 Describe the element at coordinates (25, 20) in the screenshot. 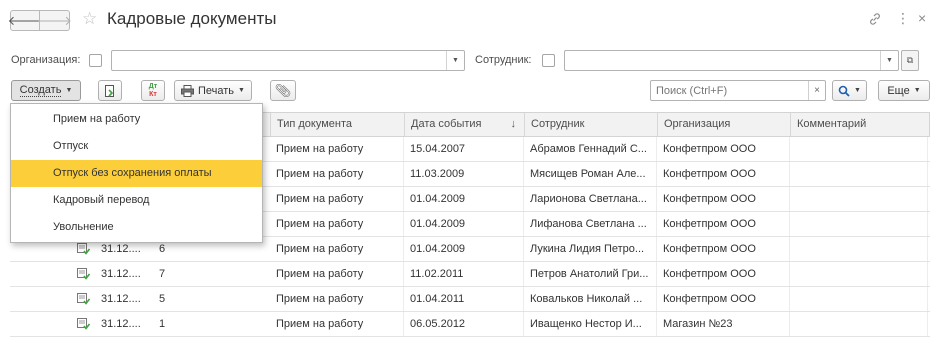

I see `back-button: 🡐` at that location.